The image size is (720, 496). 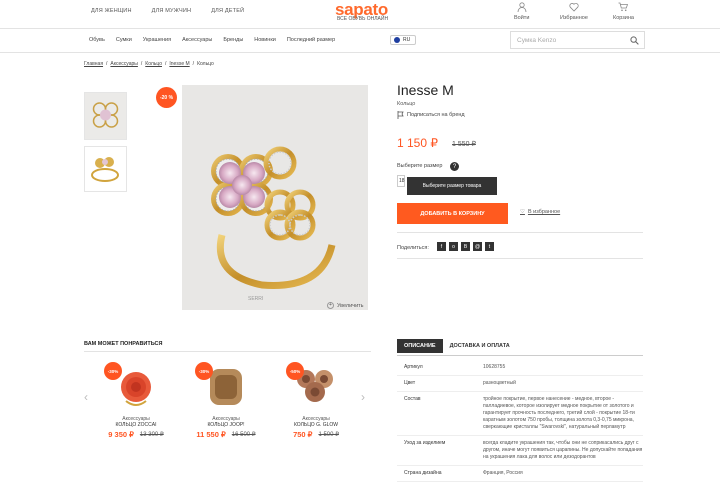 What do you see at coordinates (227, 11) in the screenshot?
I see `top-link-kids: ДЛЯ ДЕТЕЙ` at bounding box center [227, 11].